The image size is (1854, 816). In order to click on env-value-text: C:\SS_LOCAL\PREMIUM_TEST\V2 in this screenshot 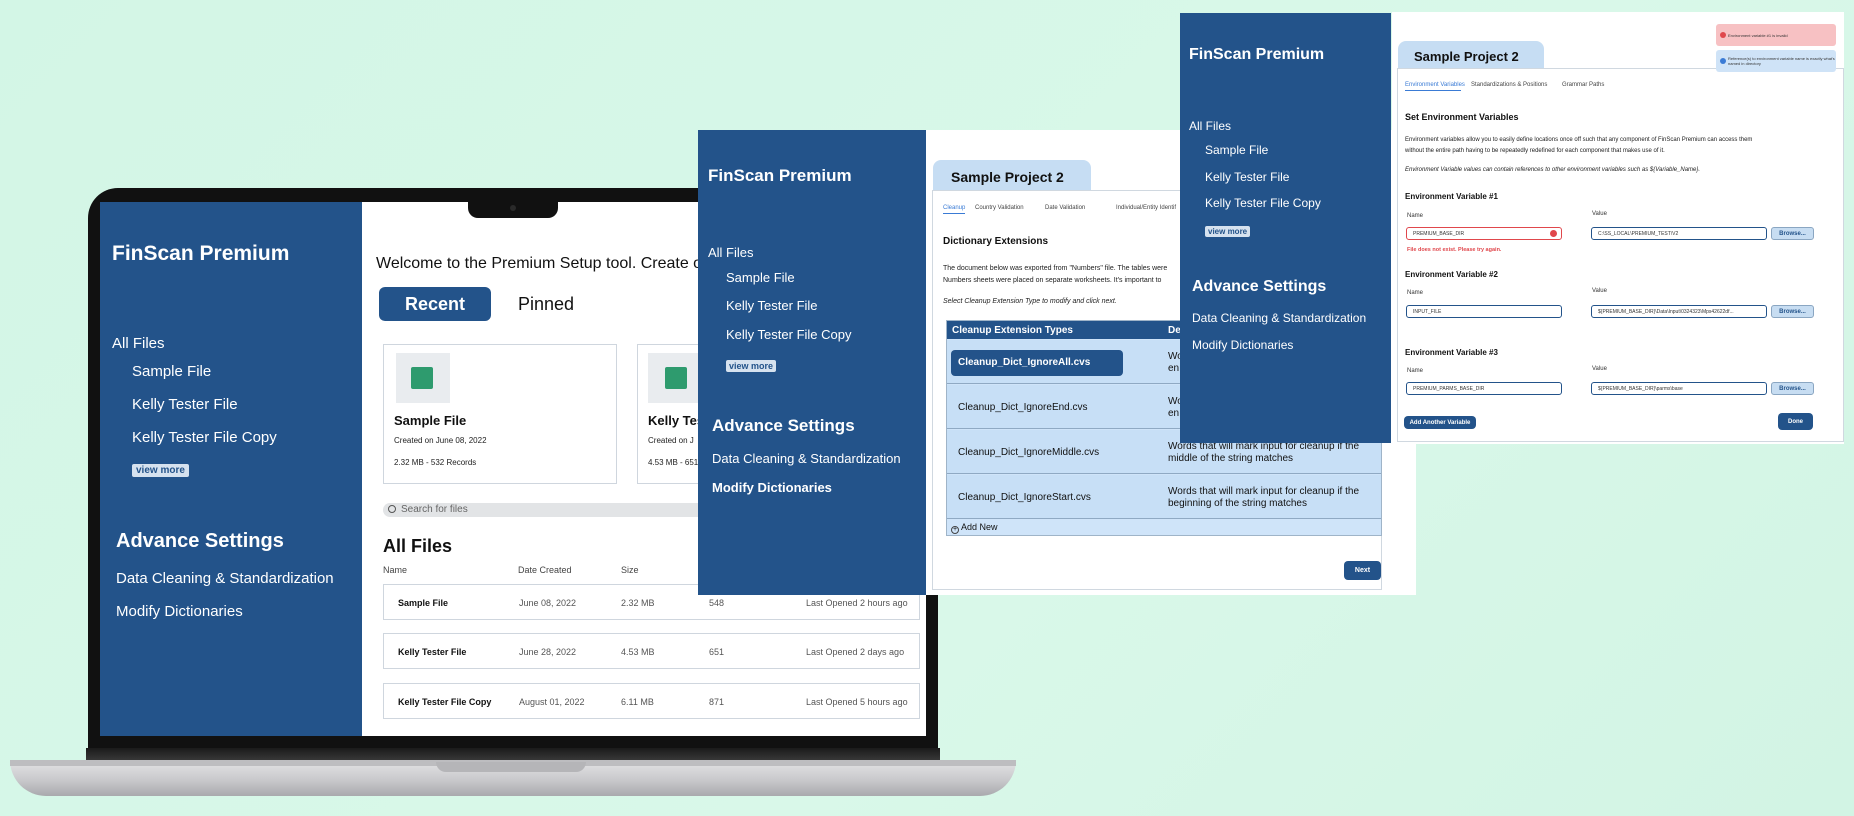, I will do `click(1638, 233)`.